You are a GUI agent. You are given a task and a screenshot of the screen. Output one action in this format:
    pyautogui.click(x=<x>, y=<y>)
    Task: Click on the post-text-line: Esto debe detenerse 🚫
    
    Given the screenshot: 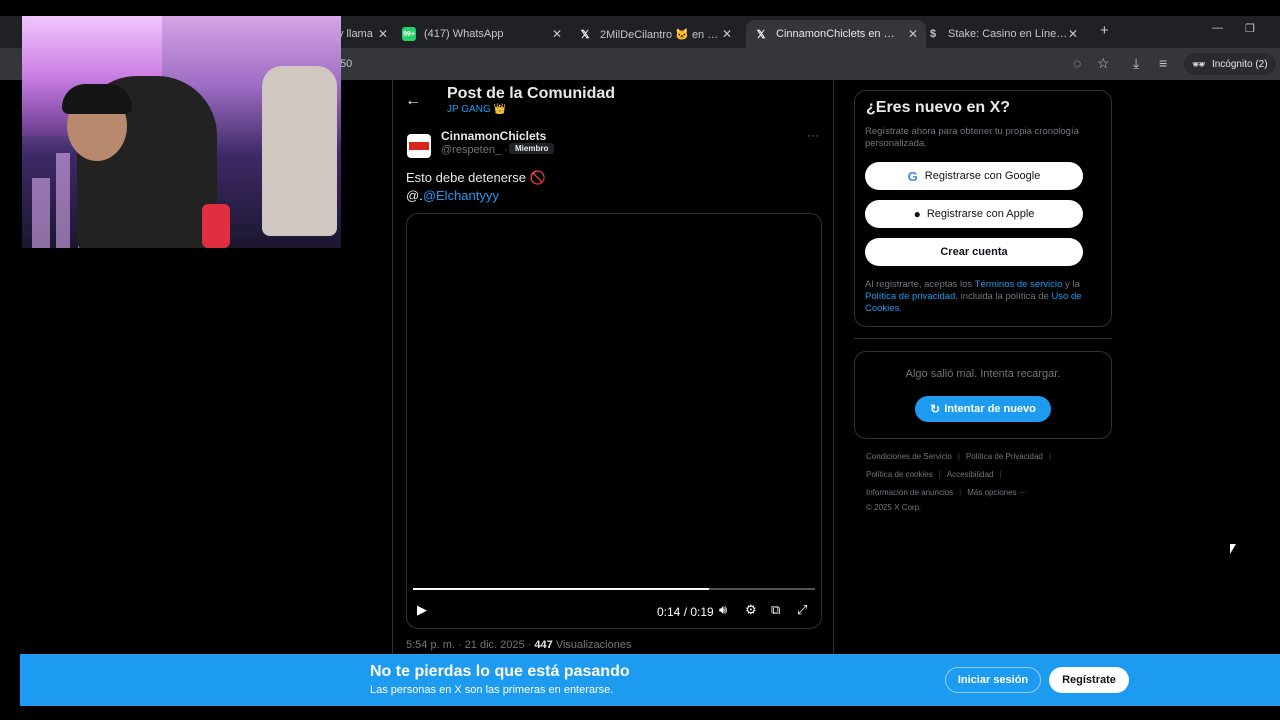 What is the action you would take?
    pyautogui.click(x=476, y=177)
    